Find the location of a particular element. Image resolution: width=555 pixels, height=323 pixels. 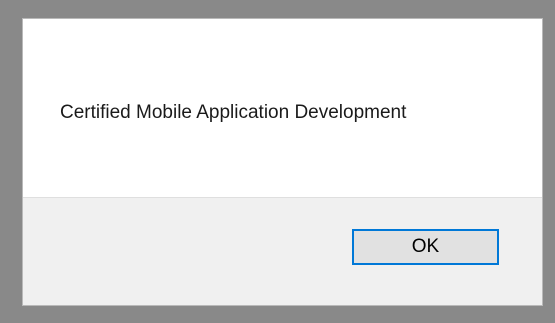

dialog-message: Certified Mobile Application Development is located at coordinates (233, 112).